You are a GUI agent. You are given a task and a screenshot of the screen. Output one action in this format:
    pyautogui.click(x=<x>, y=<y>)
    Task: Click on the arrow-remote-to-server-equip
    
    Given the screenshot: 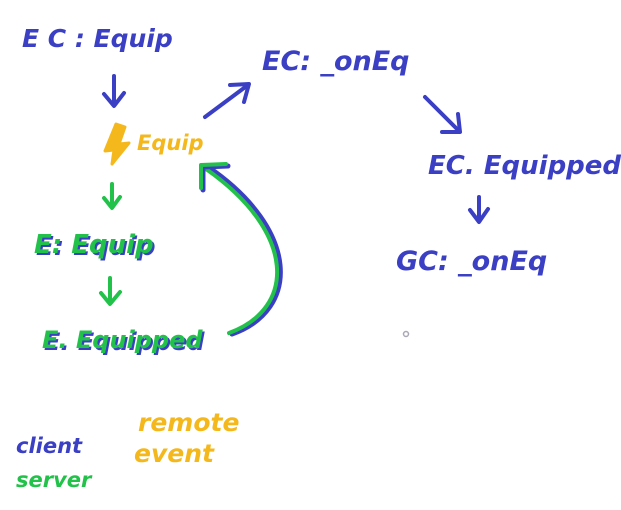 What is the action you would take?
    pyautogui.click(x=112, y=196)
    